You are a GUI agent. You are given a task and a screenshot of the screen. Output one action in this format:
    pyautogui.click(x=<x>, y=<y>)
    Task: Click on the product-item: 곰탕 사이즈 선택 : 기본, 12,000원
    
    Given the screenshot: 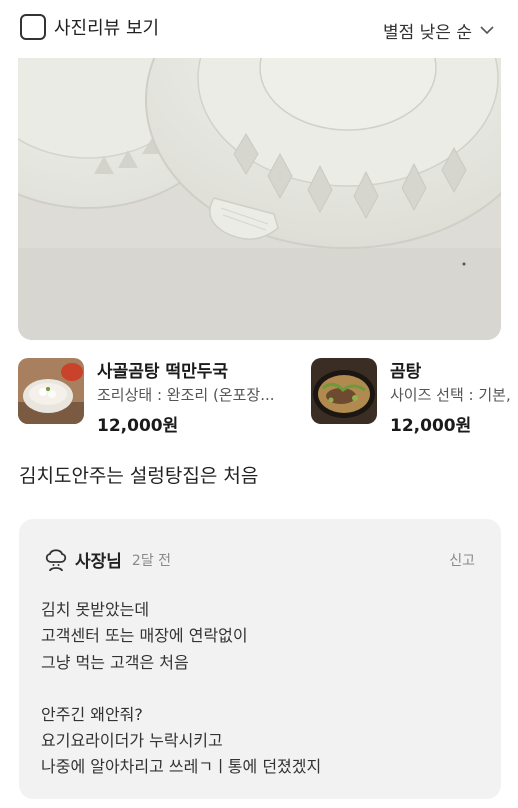 What is the action you would take?
    pyautogui.click(x=411, y=397)
    